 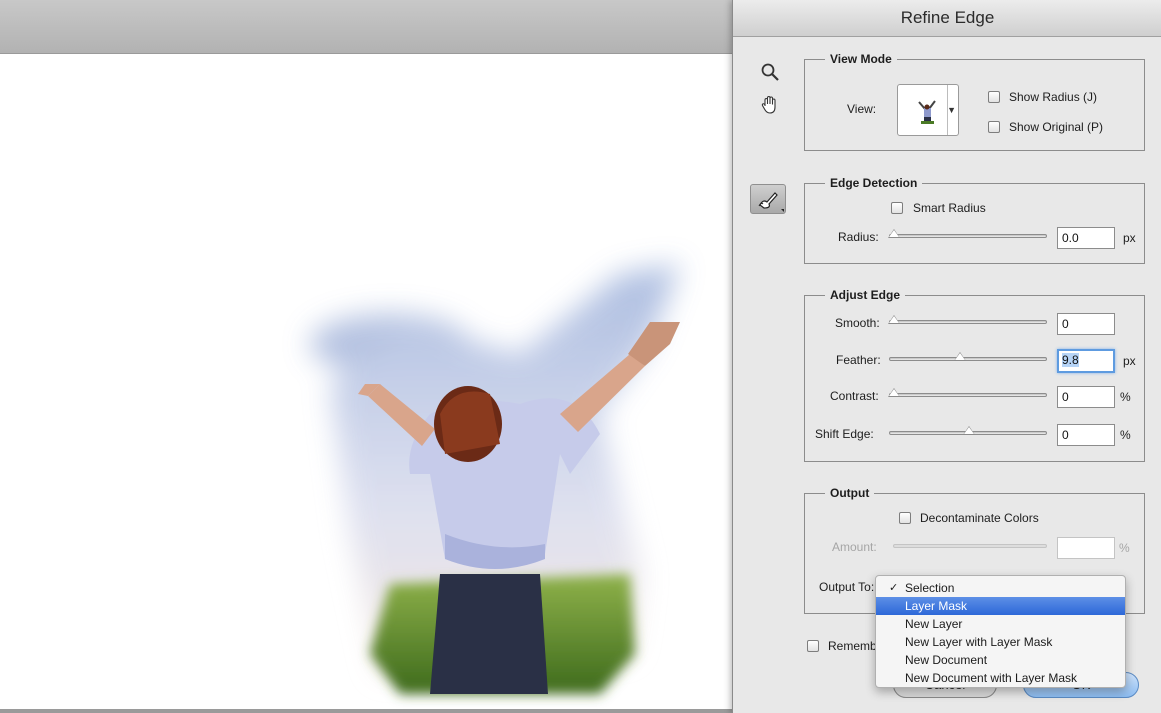 I want to click on smooth-slider-thumb, so click(x=894, y=319).